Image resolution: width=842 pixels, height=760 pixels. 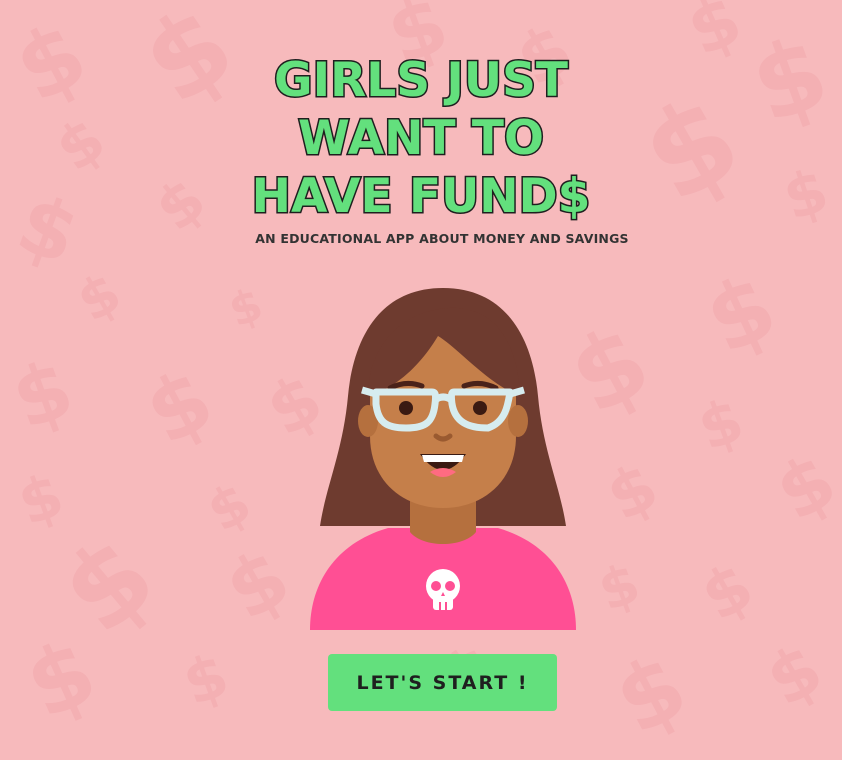 I want to click on app-title-line: HAVE FUND$, so click(x=421, y=197).